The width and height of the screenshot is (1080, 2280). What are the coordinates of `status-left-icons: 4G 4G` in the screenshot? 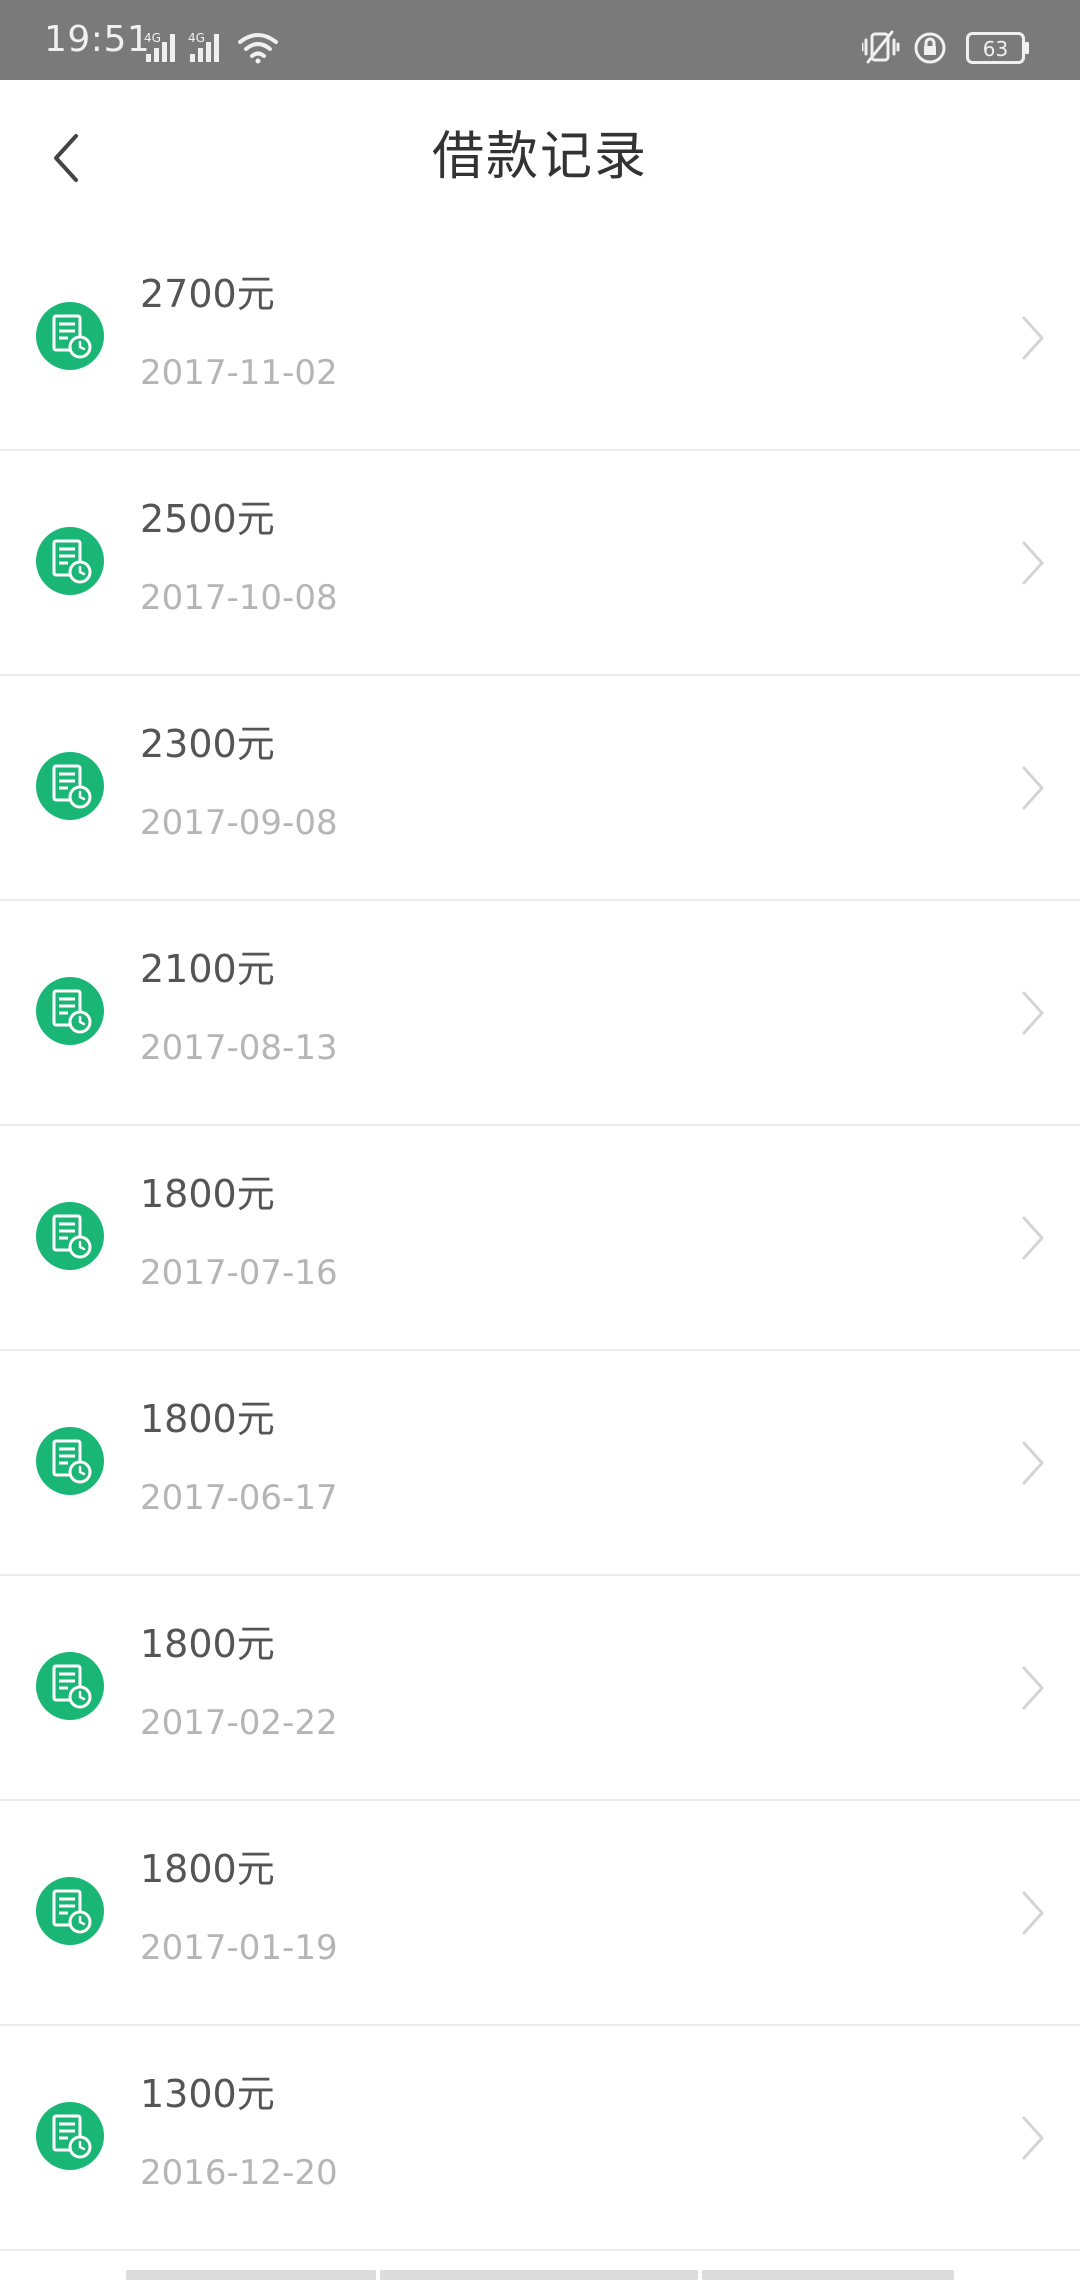 It's located at (212, 48).